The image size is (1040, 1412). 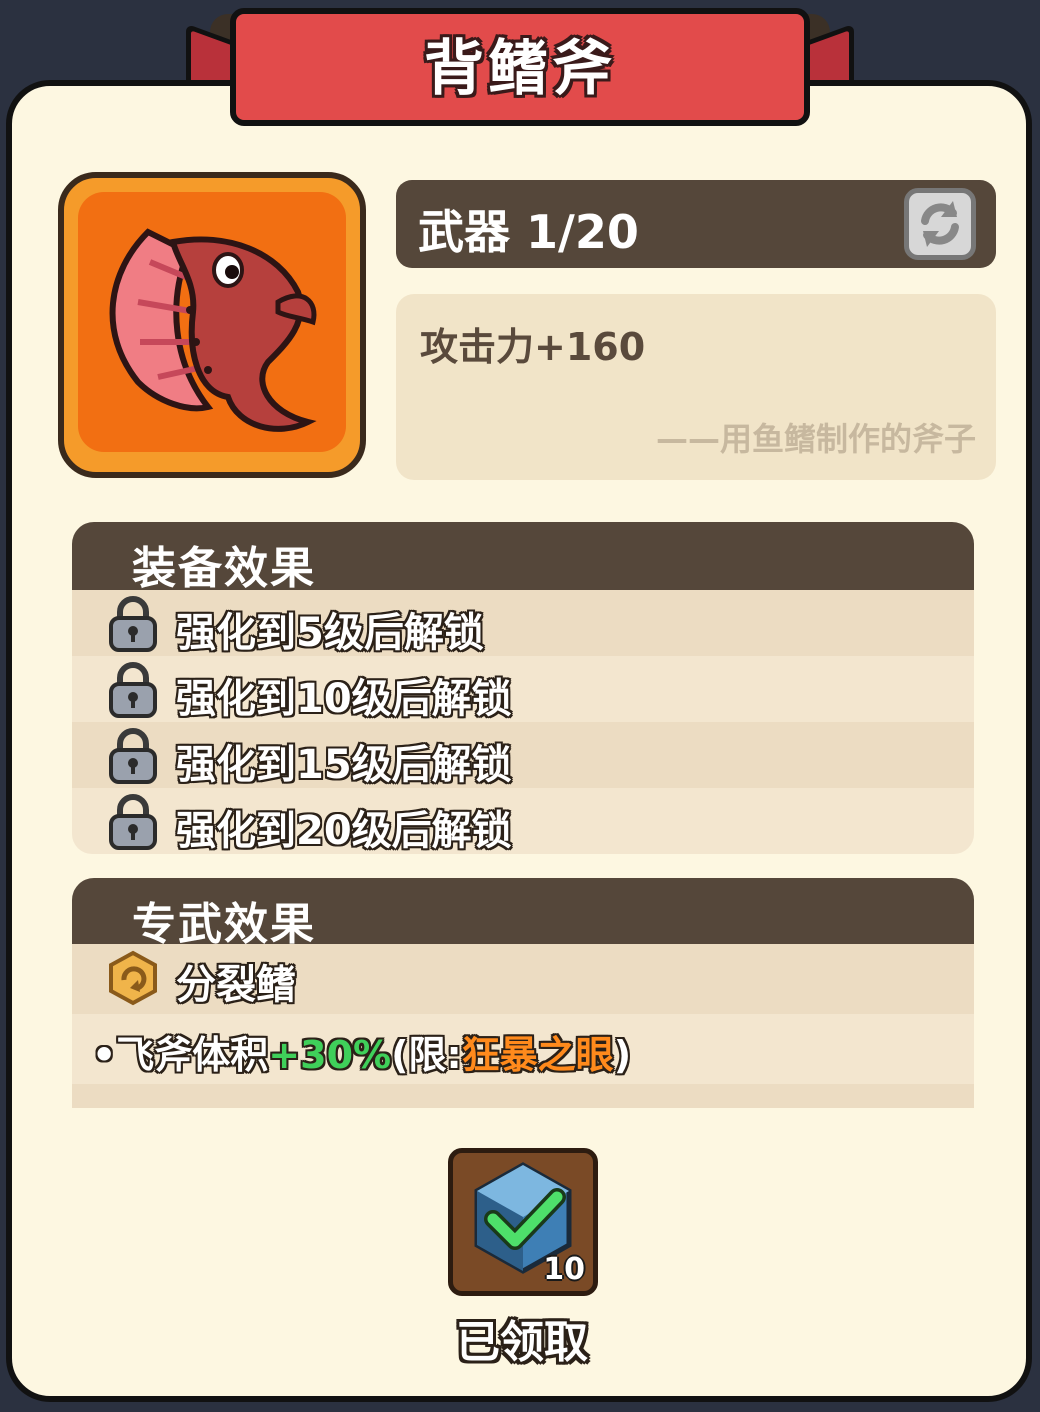 I want to click on flavor-text: ——用鱼鳍制作的斧子, so click(x=815, y=439).